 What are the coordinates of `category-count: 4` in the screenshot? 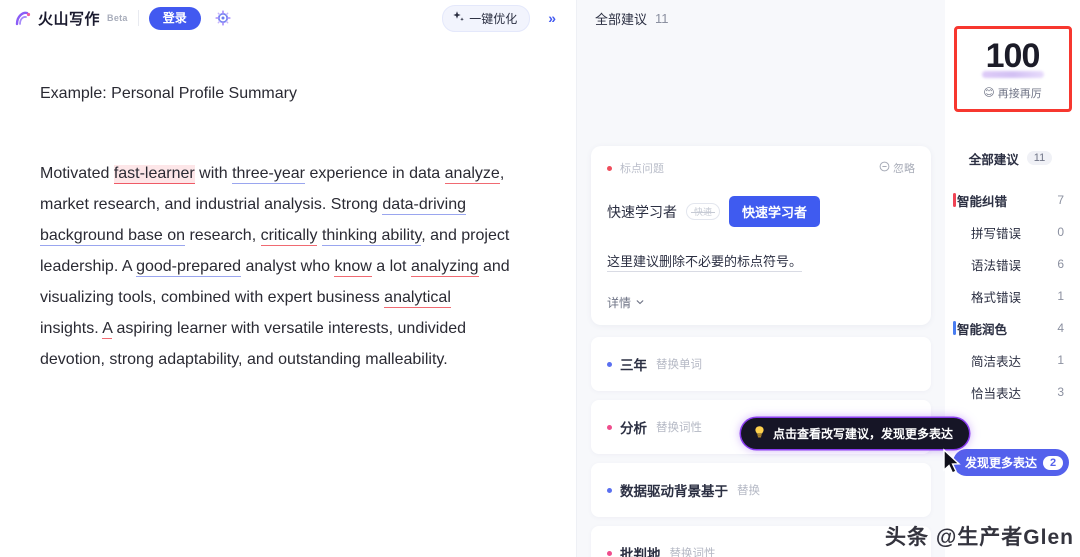 It's located at (1060, 328).